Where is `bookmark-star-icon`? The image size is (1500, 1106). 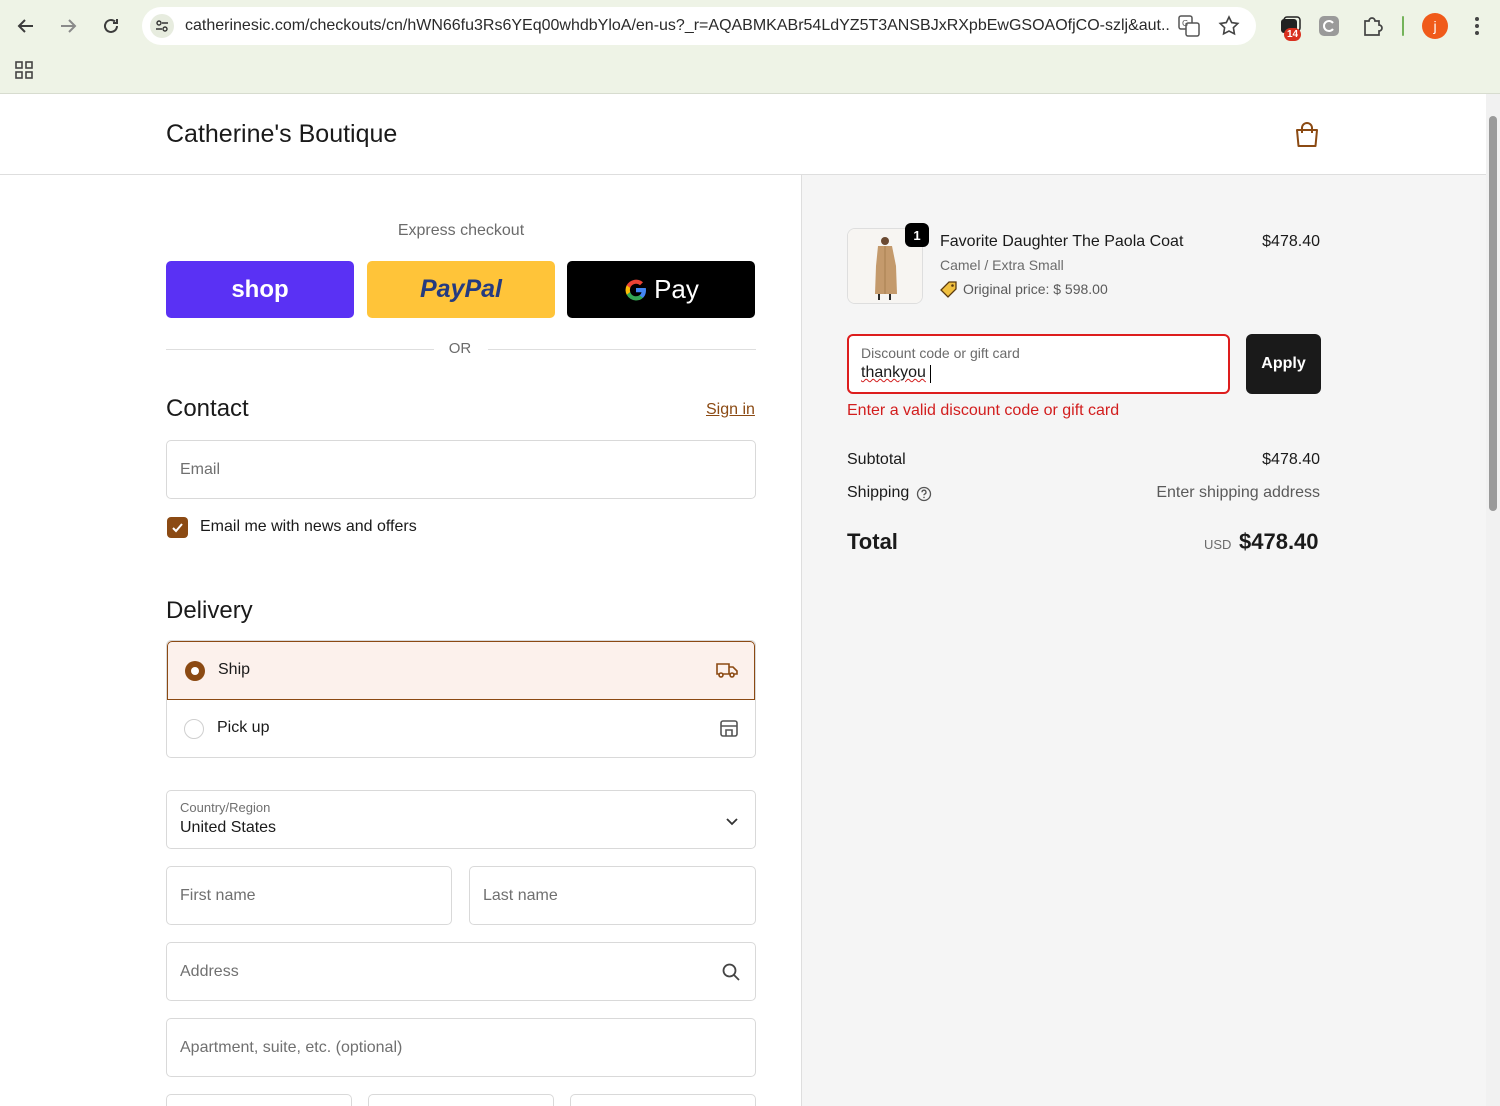 bookmark-star-icon is located at coordinates (1229, 28).